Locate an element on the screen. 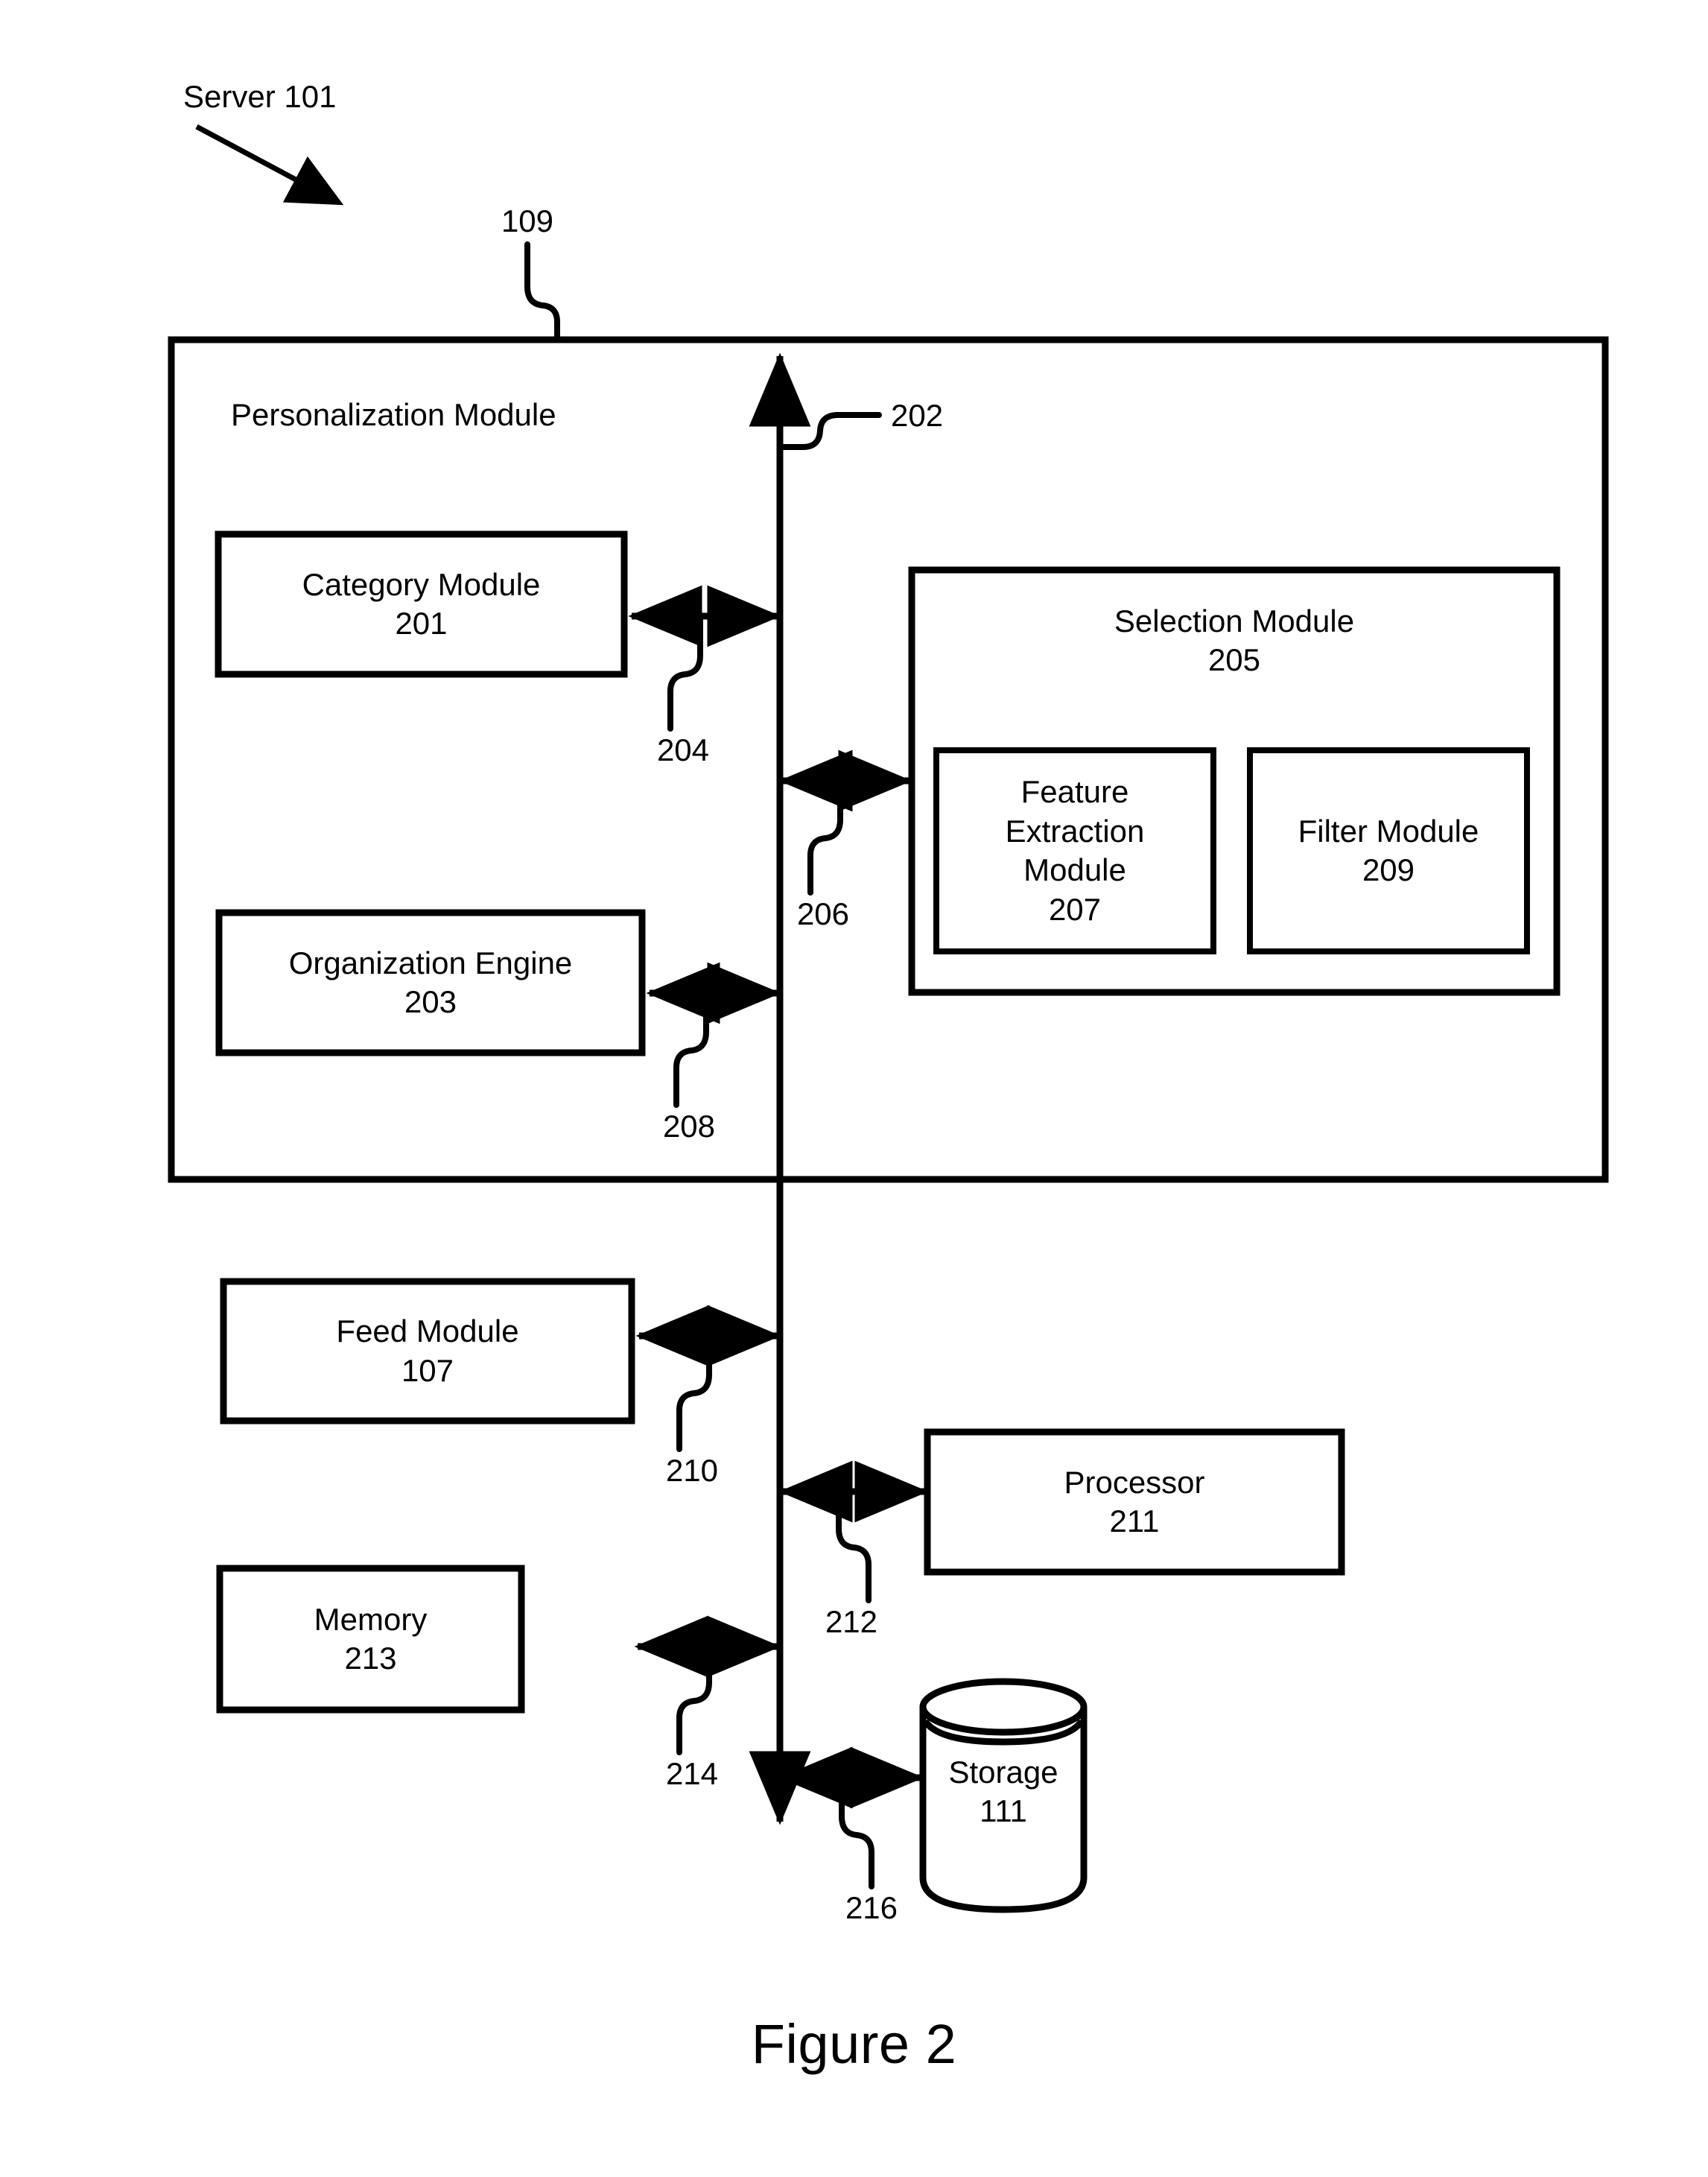 The width and height of the screenshot is (1708, 2177). figure-caption: Figure 2 is located at coordinates (854, 2044).